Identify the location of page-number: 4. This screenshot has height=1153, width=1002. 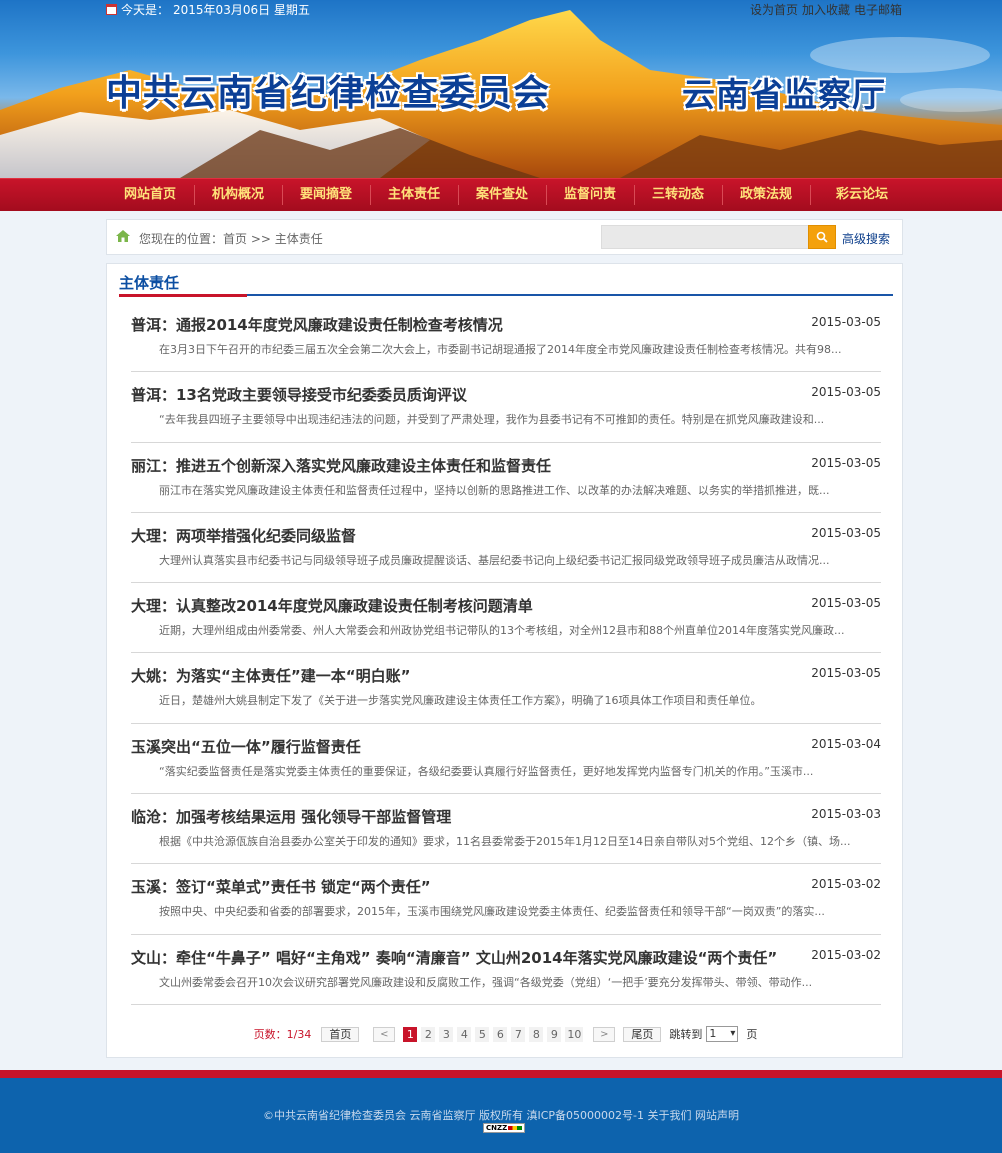
(464, 1034).